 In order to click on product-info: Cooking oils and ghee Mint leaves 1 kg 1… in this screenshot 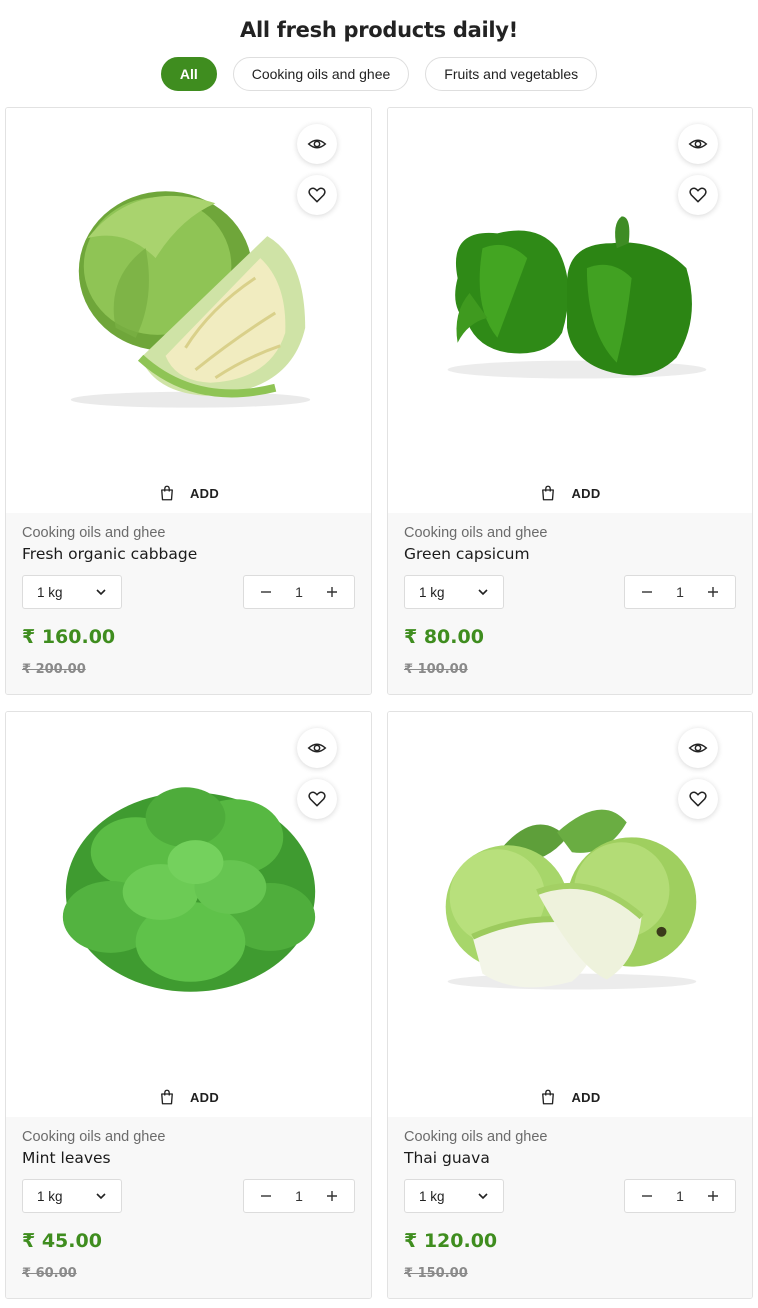, I will do `click(188, 1207)`.